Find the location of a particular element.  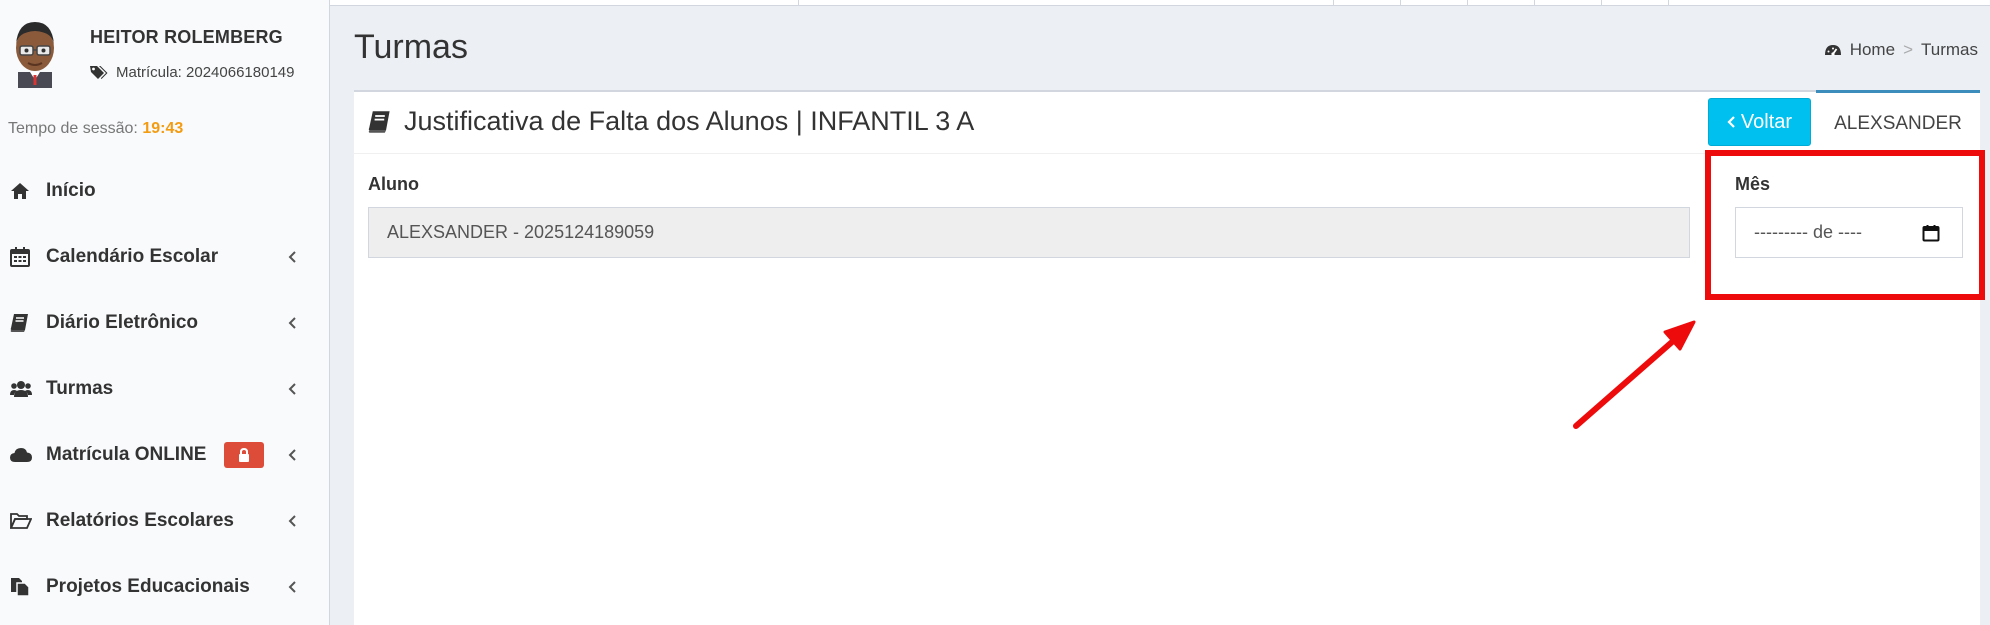

user-name: HEITOR ROLEMBERG is located at coordinates (186, 37).